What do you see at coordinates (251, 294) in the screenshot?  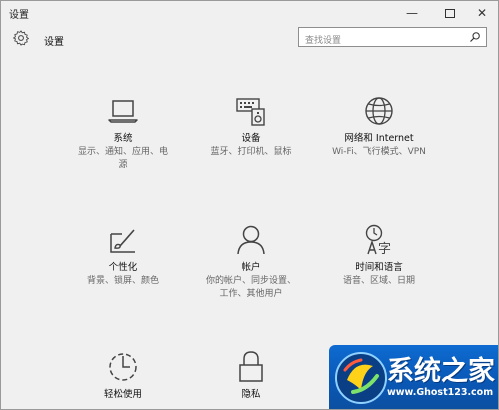 I see `tile-accounts-desc-line2: 工作、其他用户` at bounding box center [251, 294].